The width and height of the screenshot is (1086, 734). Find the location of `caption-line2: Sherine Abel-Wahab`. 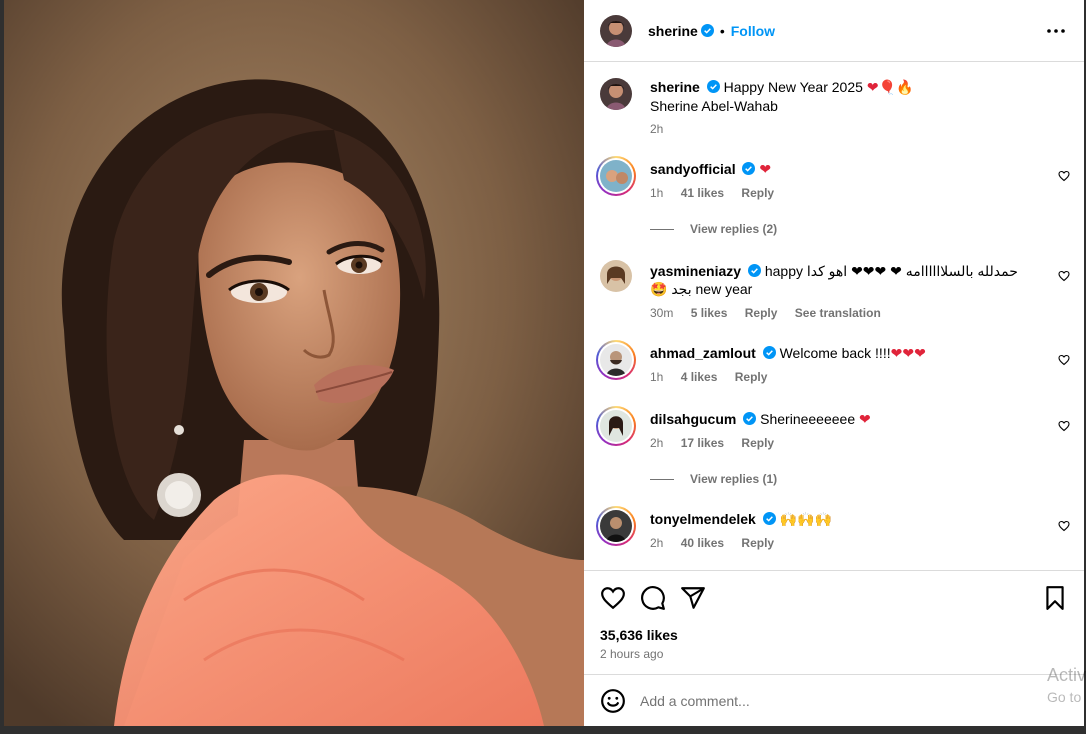

caption-line2: Sherine Abel-Wahab is located at coordinates (714, 106).